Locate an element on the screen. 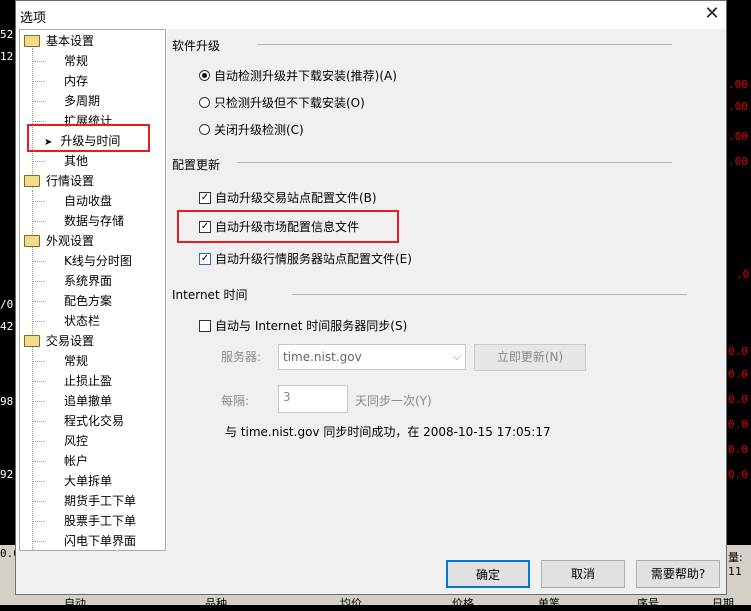 Image resolution: width=751 pixels, height=611 pixels. bg-volume-label: 量: 11 is located at coordinates (735, 564).